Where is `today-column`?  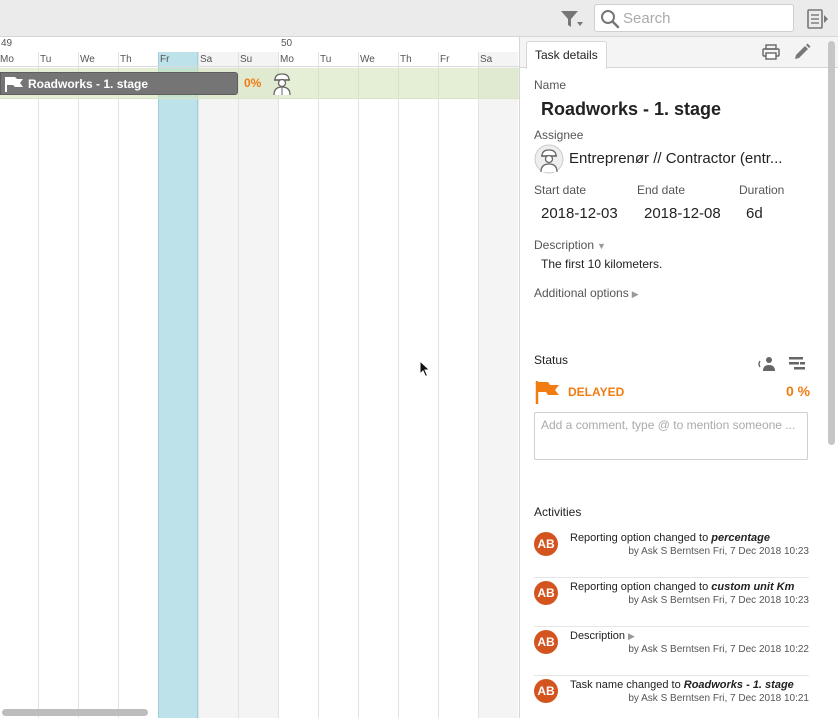 today-column is located at coordinates (178, 385).